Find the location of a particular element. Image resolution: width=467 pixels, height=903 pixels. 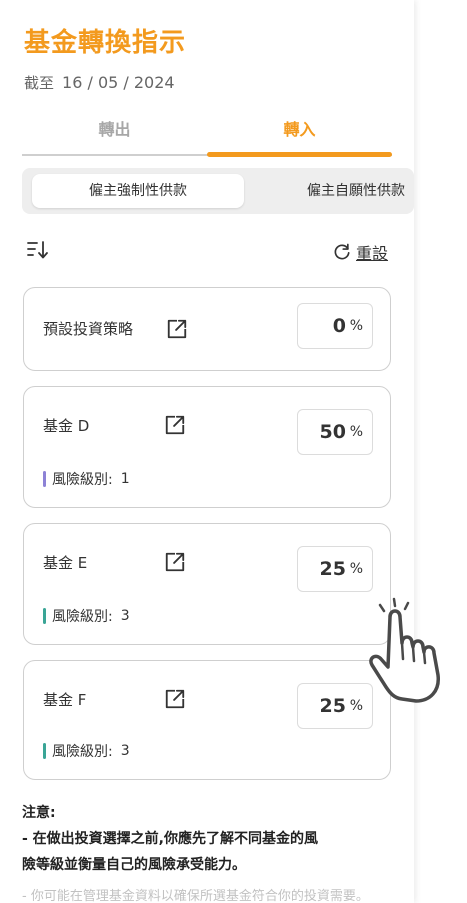

tab-switch-out: 轉出 is located at coordinates (114, 128).